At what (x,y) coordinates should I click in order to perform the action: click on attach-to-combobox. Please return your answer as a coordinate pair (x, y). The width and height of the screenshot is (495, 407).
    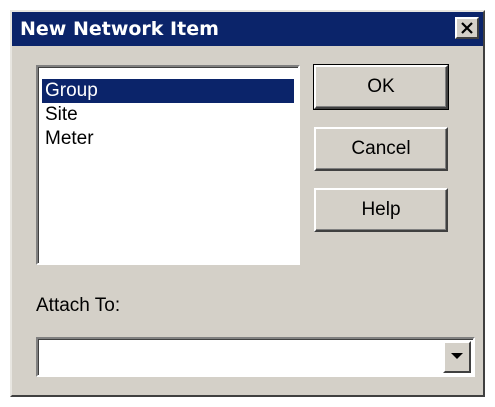
    Looking at the image, I should click on (255, 357).